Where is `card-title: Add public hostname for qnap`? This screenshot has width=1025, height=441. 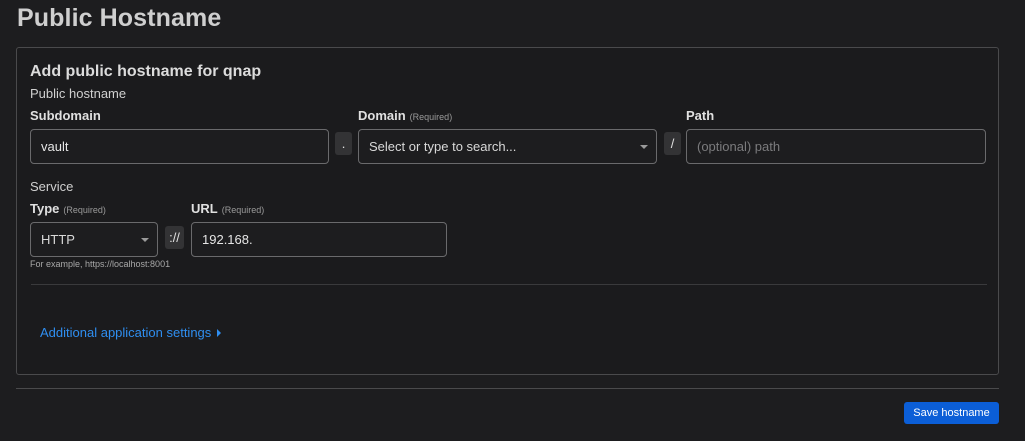 card-title: Add public hostname for qnap is located at coordinates (146, 71).